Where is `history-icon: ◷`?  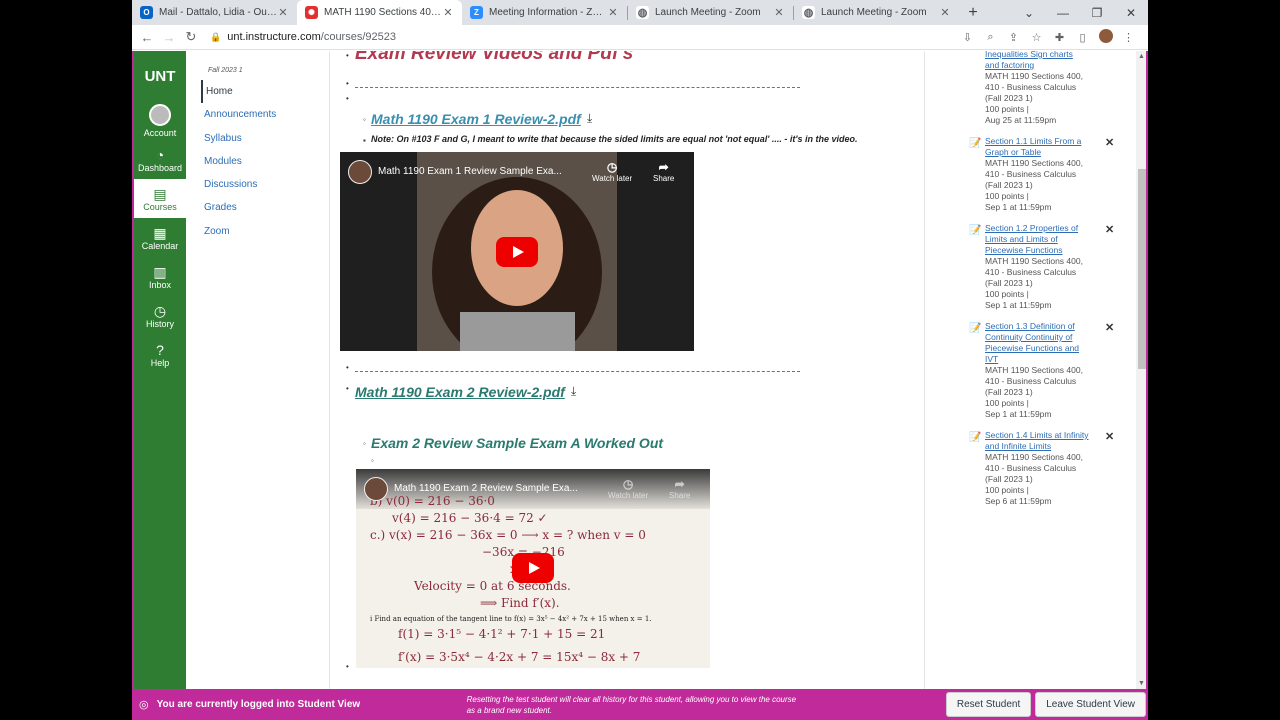 history-icon: ◷ is located at coordinates (160, 310).